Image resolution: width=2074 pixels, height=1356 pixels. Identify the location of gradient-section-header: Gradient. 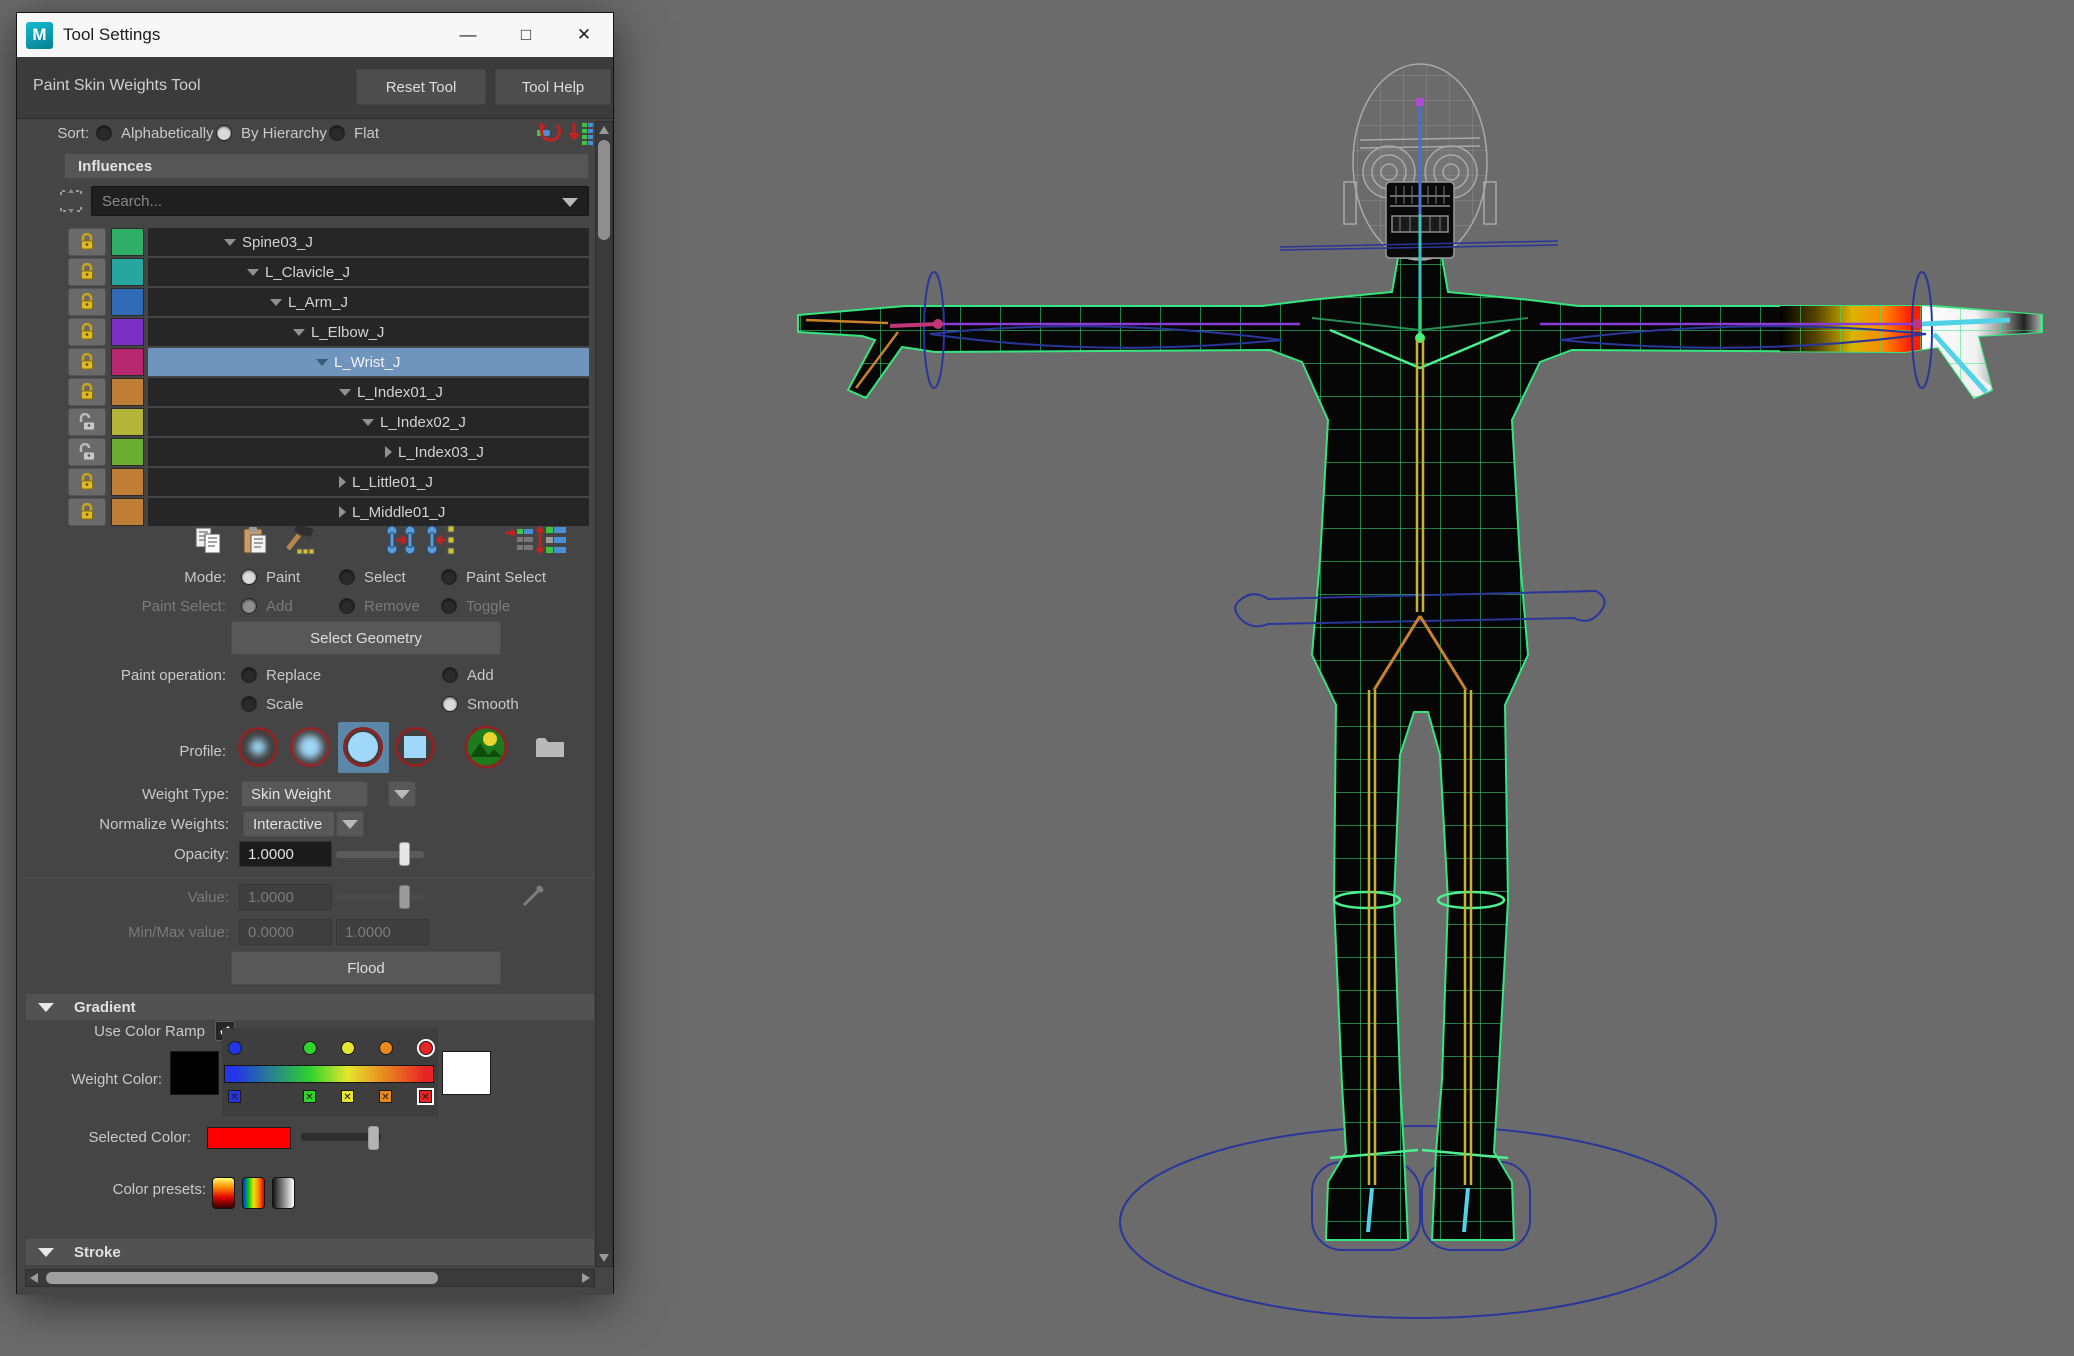
(310, 1007).